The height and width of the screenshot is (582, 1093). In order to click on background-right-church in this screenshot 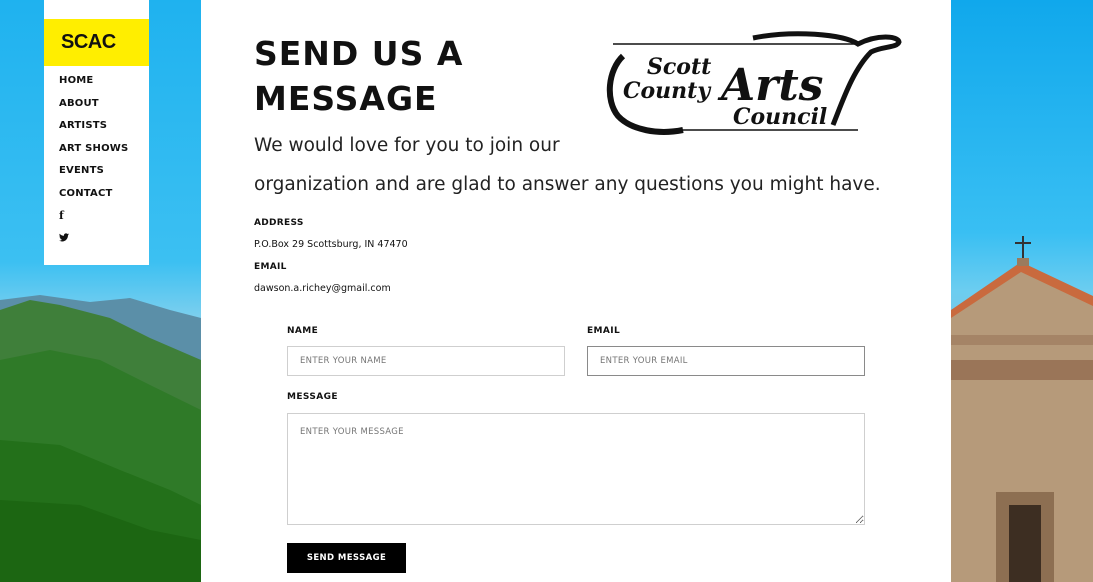, I will do `click(1022, 291)`.